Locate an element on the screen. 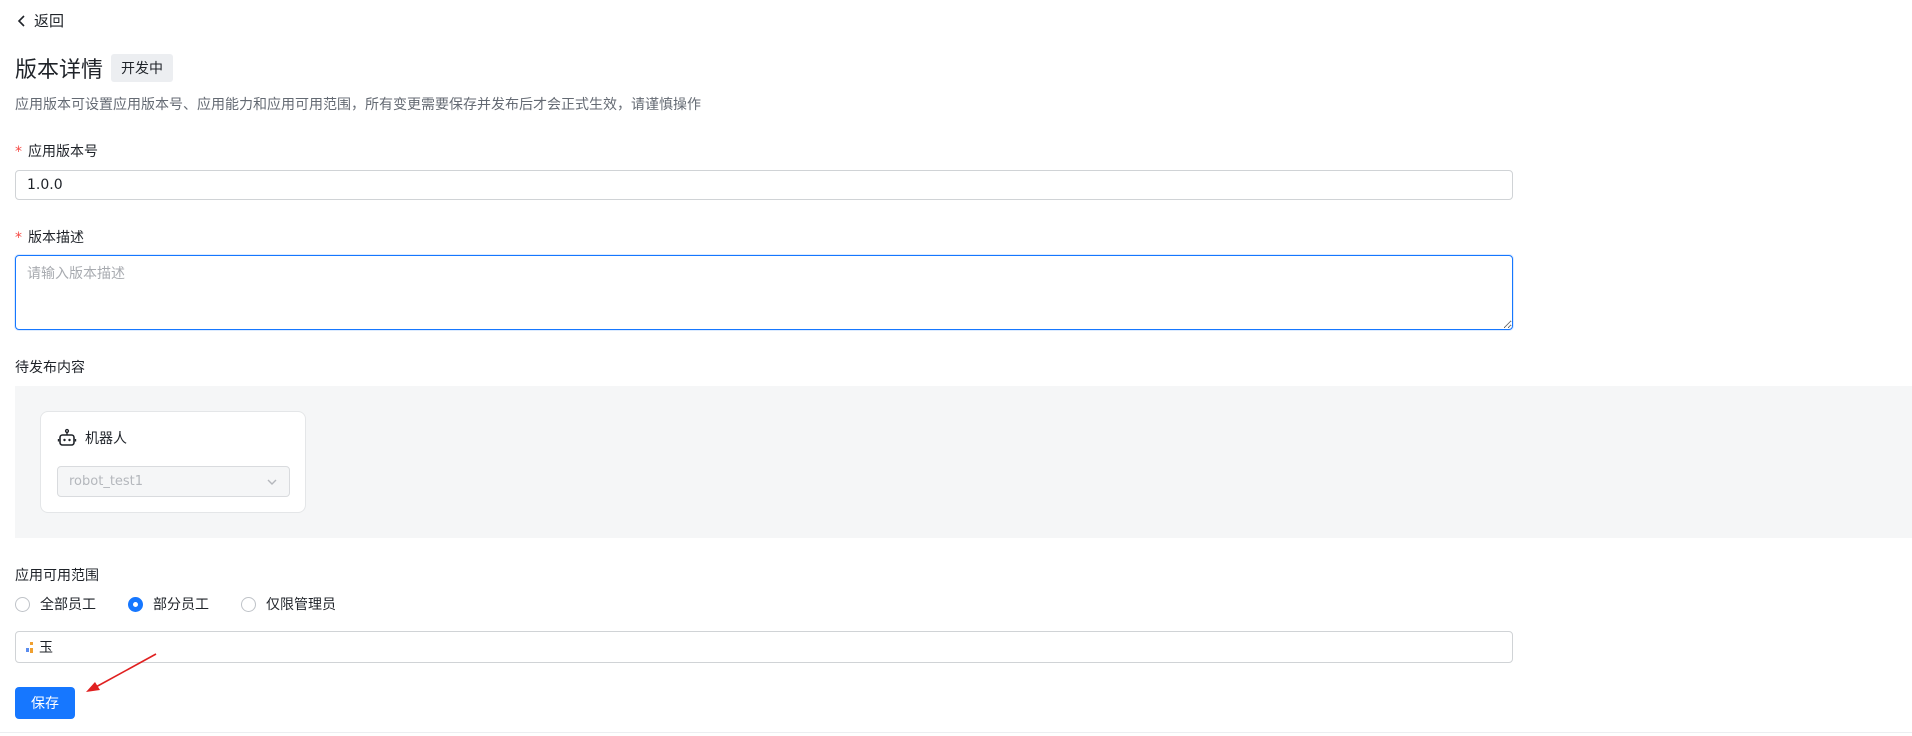 The width and height of the screenshot is (1912, 736). version-desc-textarea is located at coordinates (764, 292).